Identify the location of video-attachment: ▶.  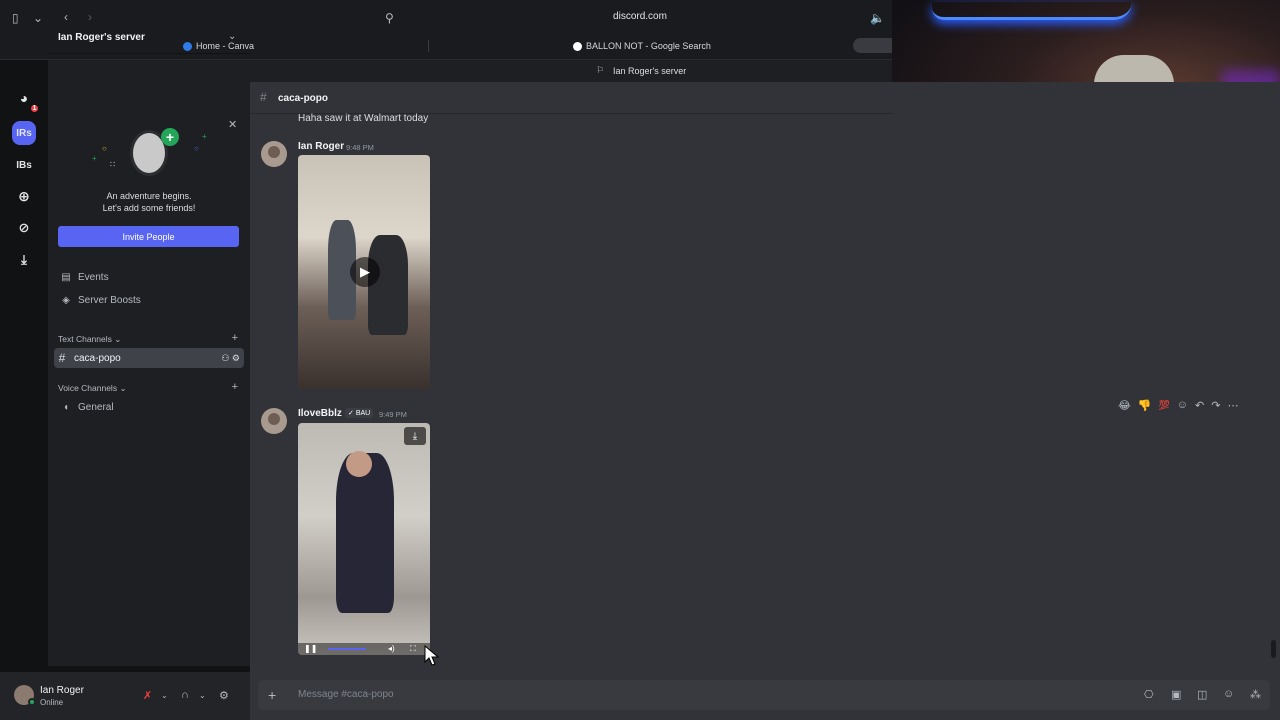
(364, 272).